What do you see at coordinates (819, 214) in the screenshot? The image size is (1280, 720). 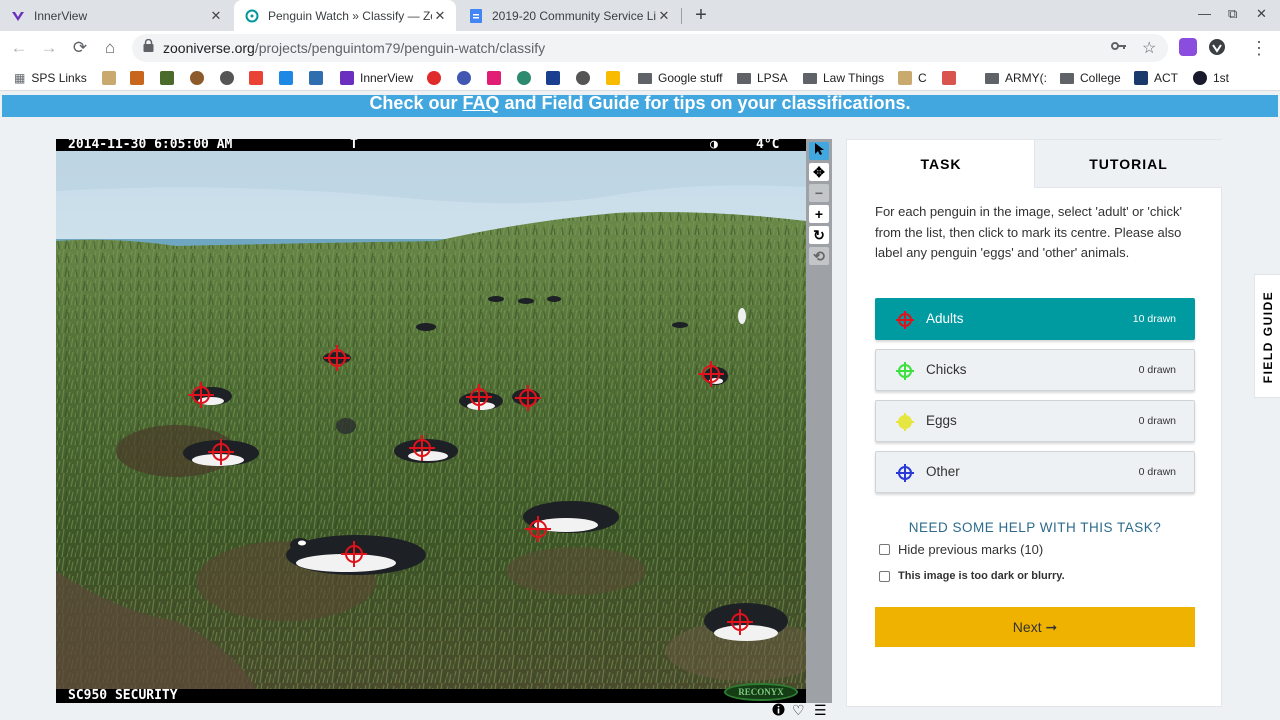 I see `zoom-in-icon: +` at bounding box center [819, 214].